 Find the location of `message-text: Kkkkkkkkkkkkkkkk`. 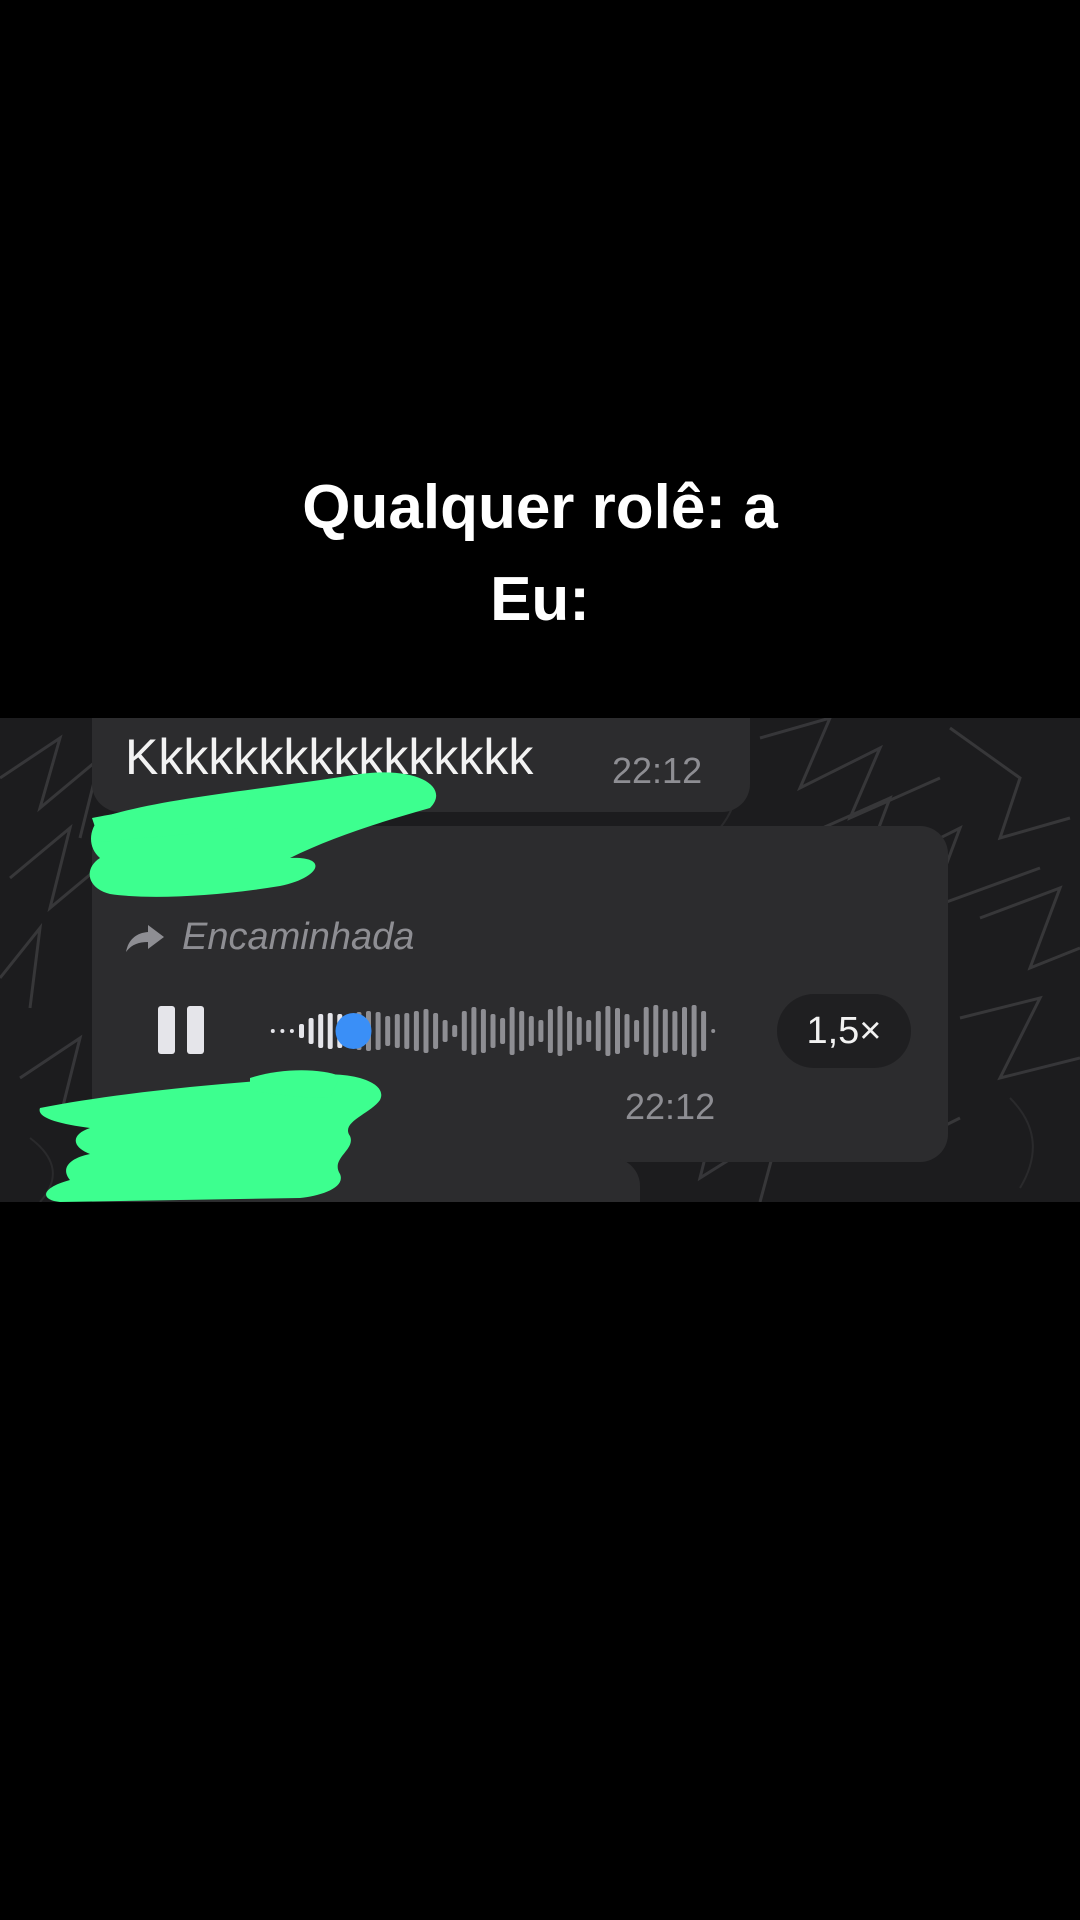

message-text: Kkkkkkkkkkkkkkkk is located at coordinates (329, 757).